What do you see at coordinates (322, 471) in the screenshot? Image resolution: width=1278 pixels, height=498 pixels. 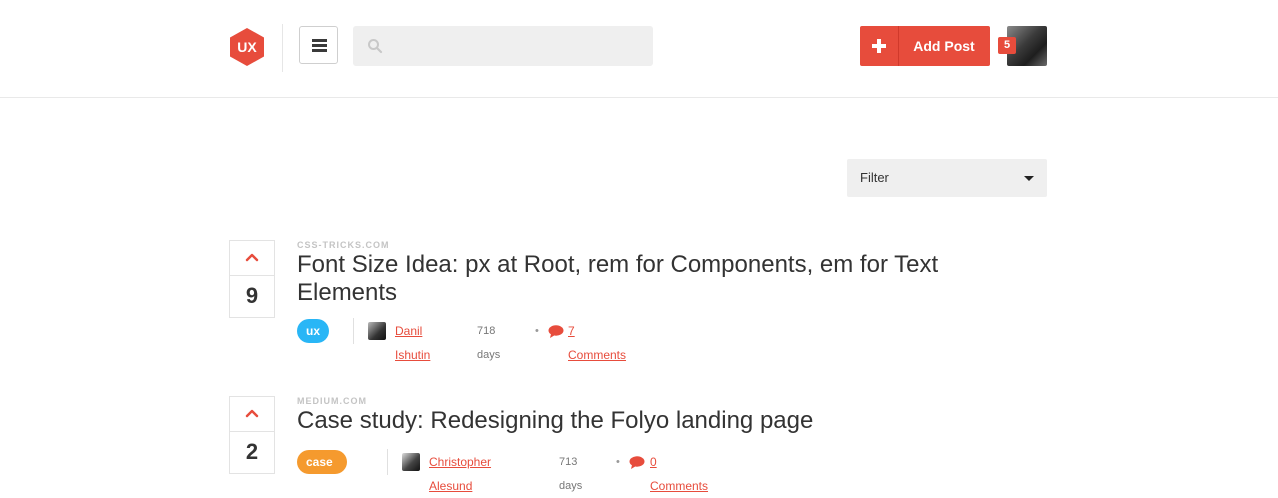 I see `post-tag: case study` at bounding box center [322, 471].